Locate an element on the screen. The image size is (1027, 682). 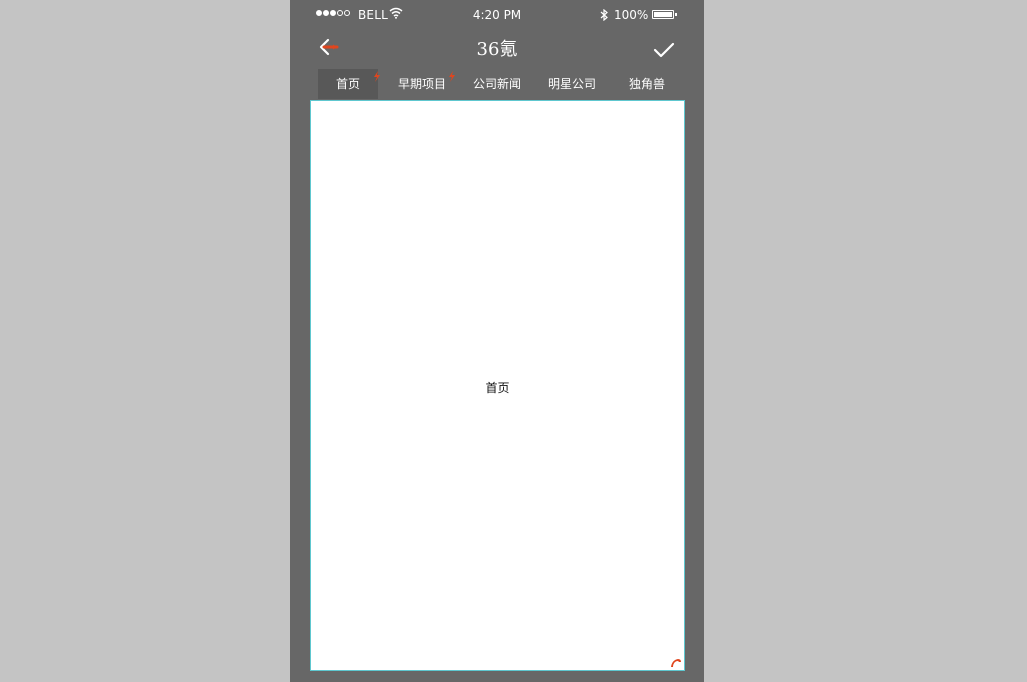
checkmark-icon is located at coordinates (664, 50).